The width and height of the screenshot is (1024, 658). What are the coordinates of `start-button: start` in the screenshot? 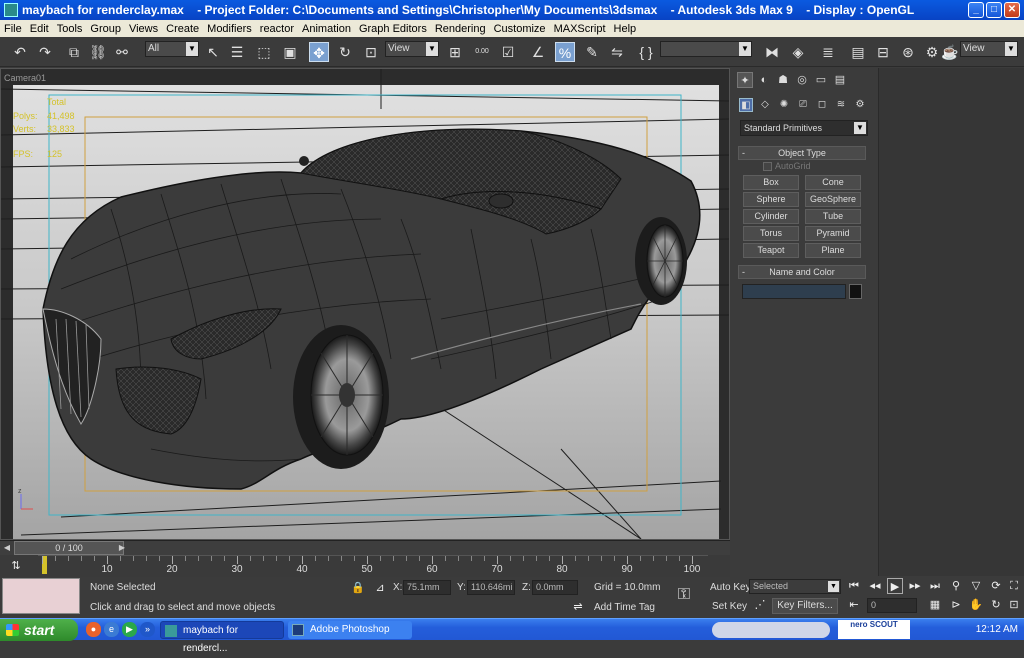 It's located at (39, 630).